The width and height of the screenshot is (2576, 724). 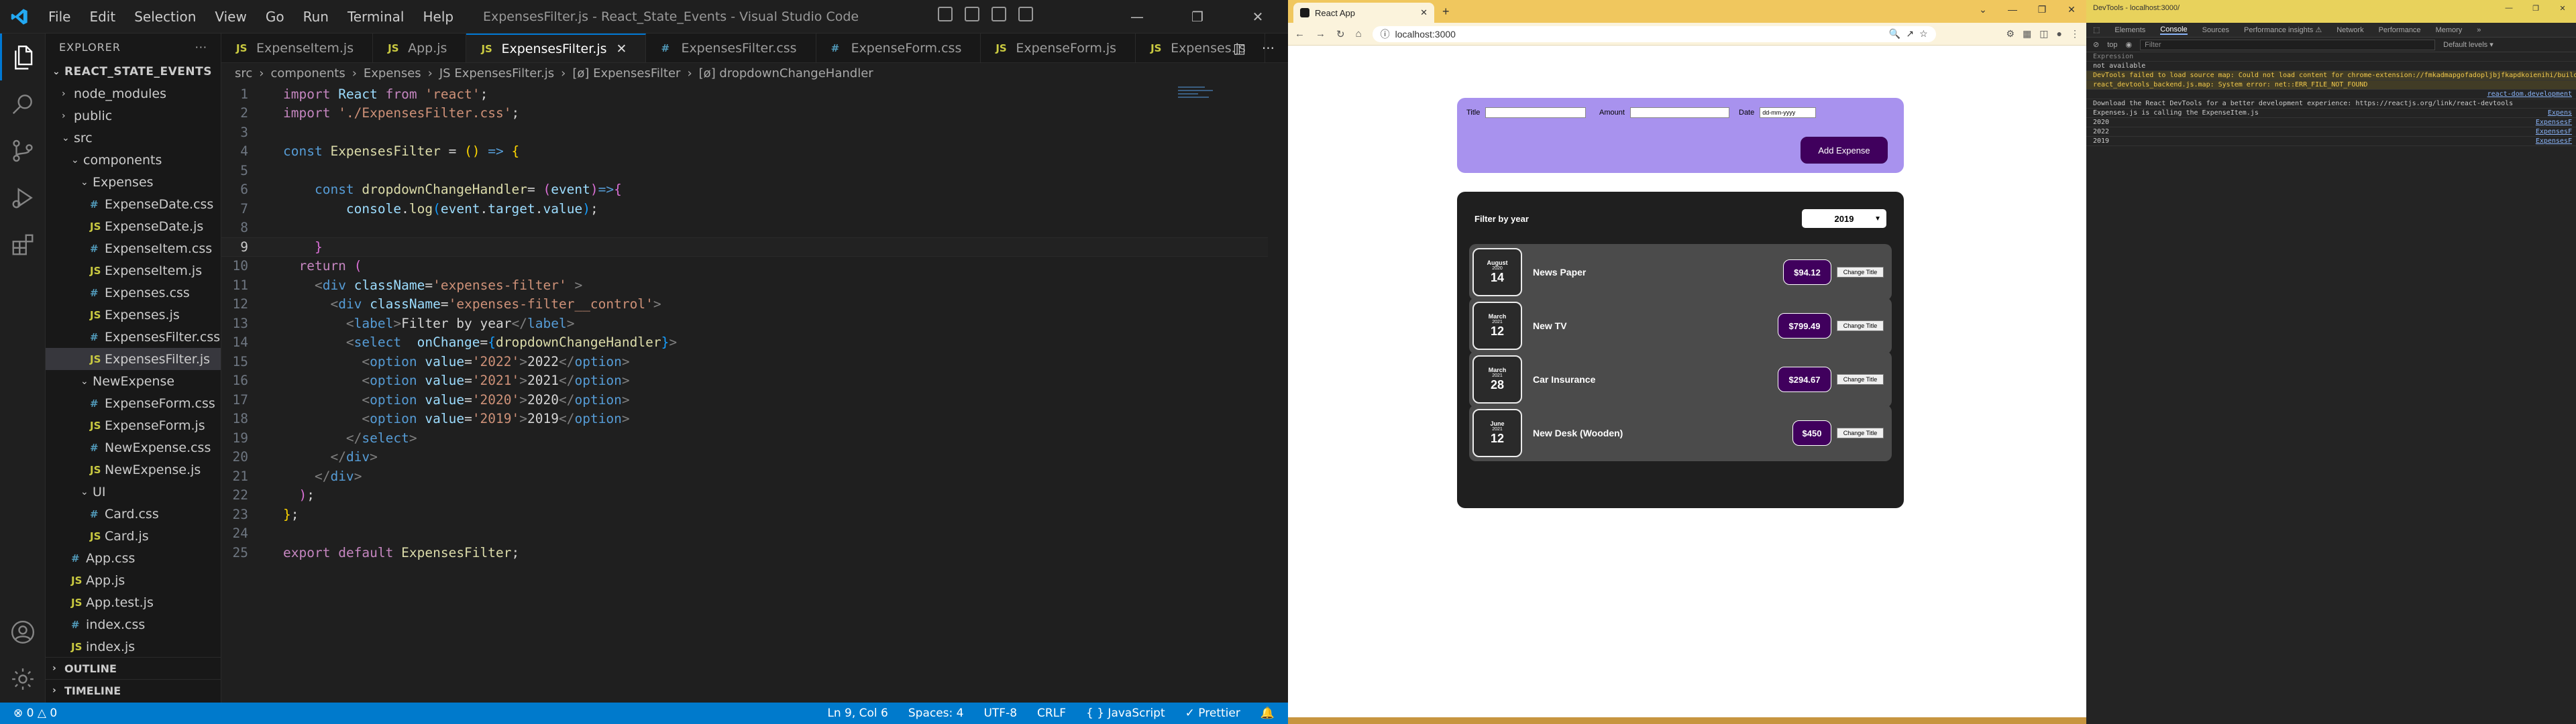 What do you see at coordinates (133, 359) in the screenshot?
I see `file-item: JS ExpensesFilter.js` at bounding box center [133, 359].